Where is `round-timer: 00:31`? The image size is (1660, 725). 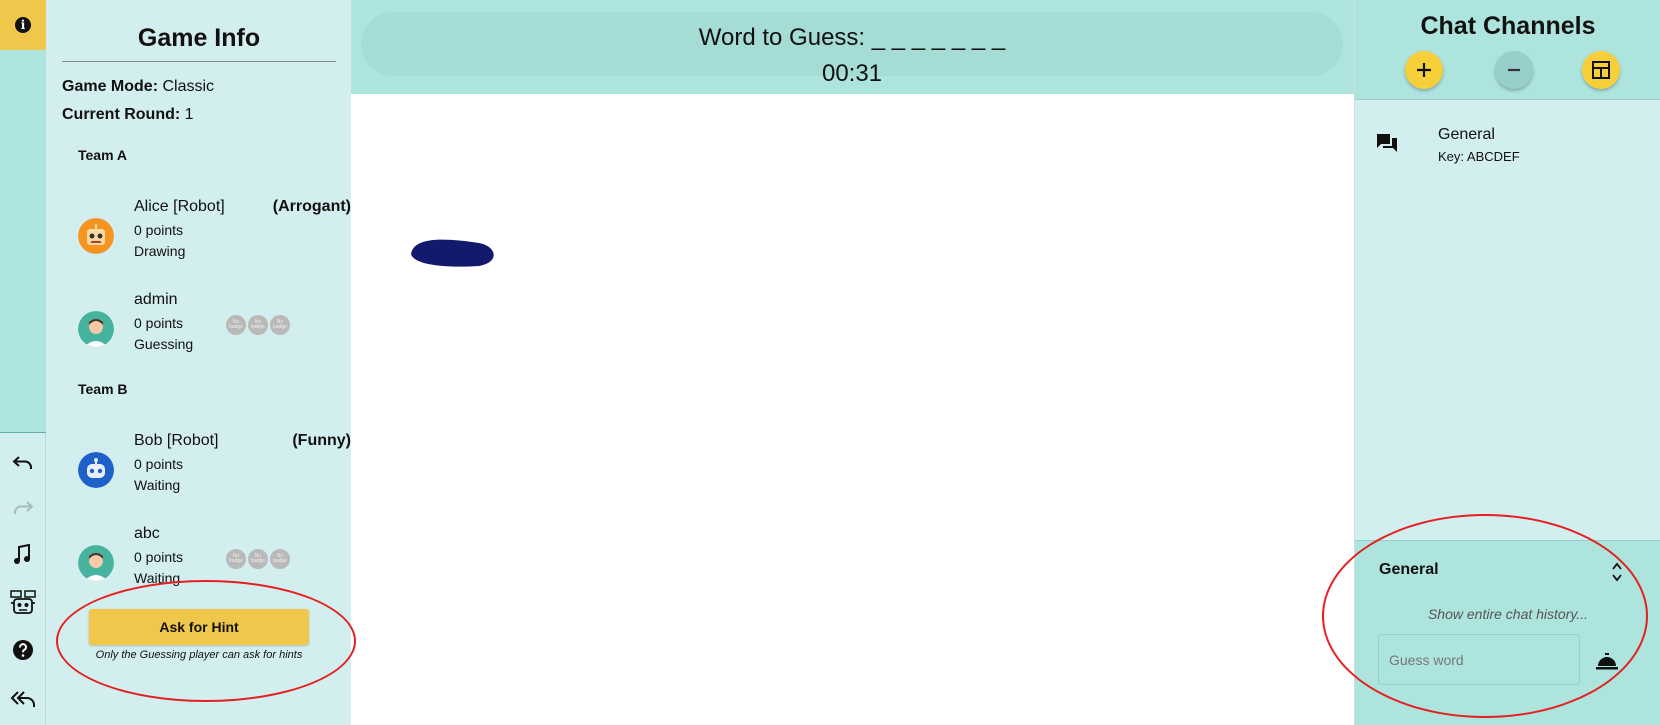
round-timer: 00:31 is located at coordinates (852, 73).